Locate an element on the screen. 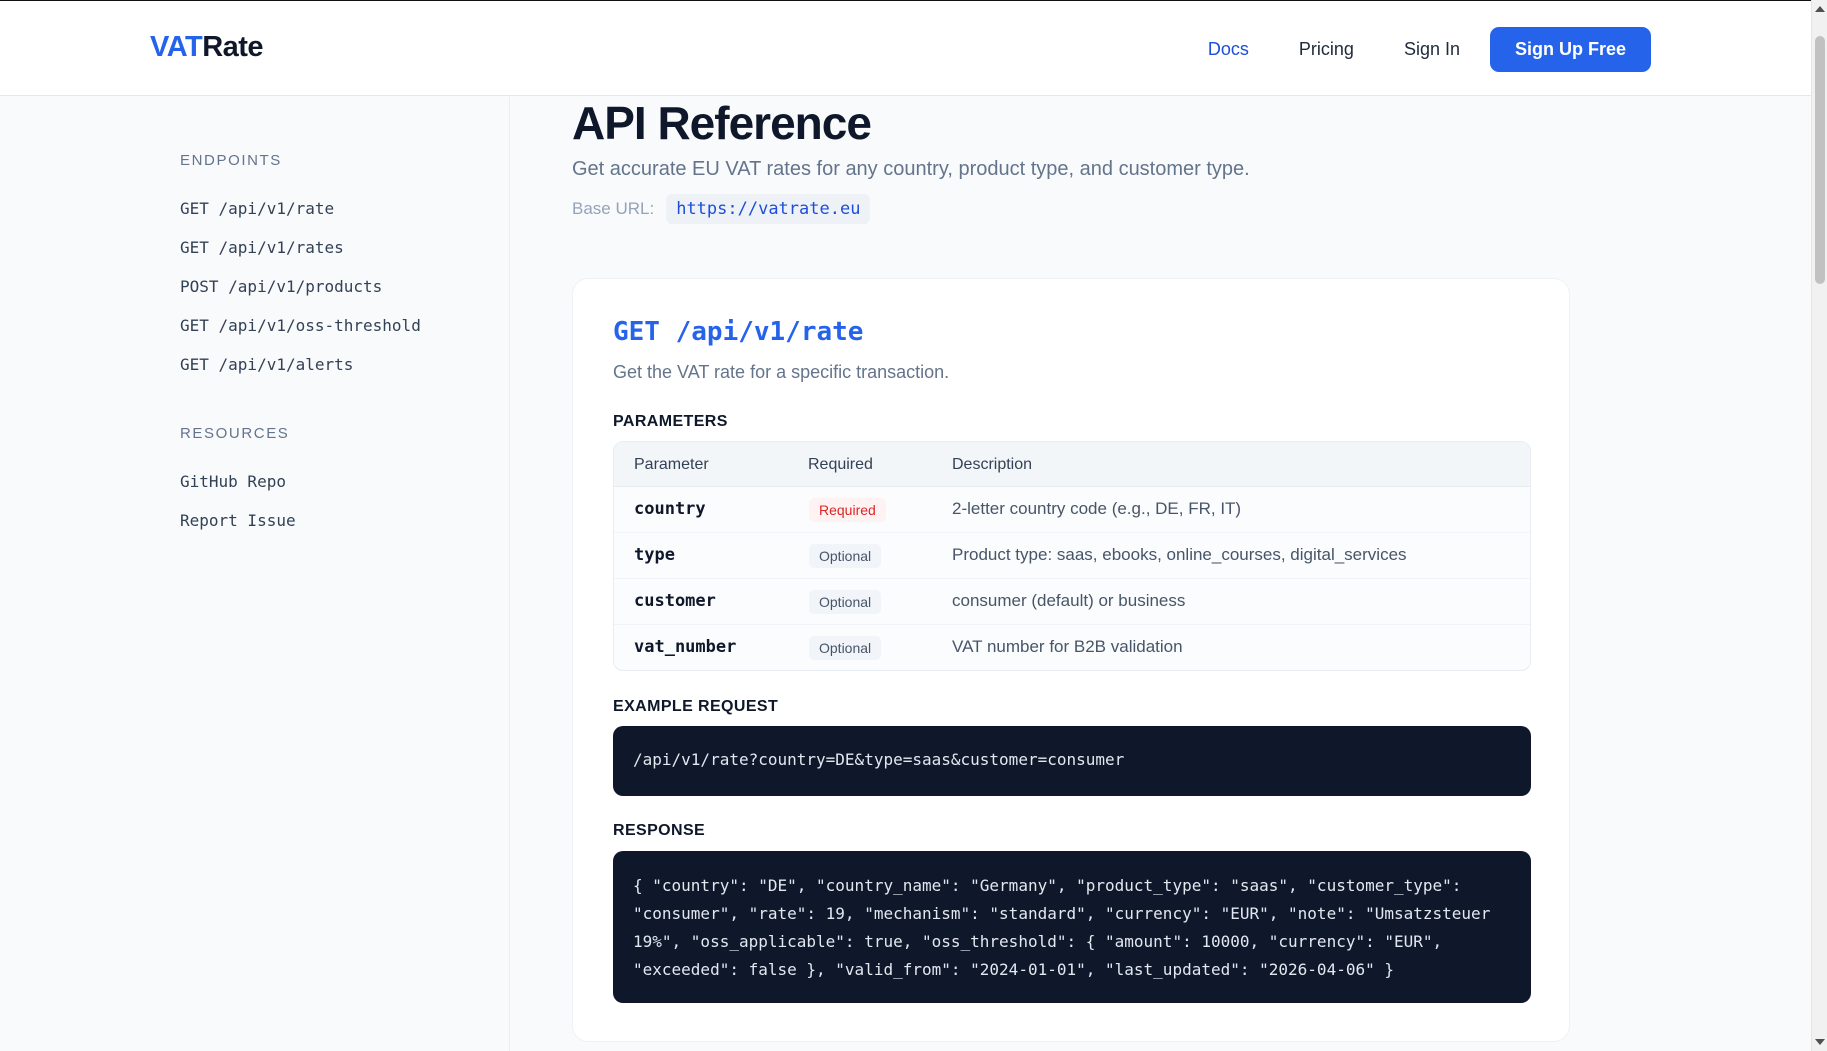 This screenshot has height=1051, width=1827. nav-docs-link: Docs is located at coordinates (1228, 49).